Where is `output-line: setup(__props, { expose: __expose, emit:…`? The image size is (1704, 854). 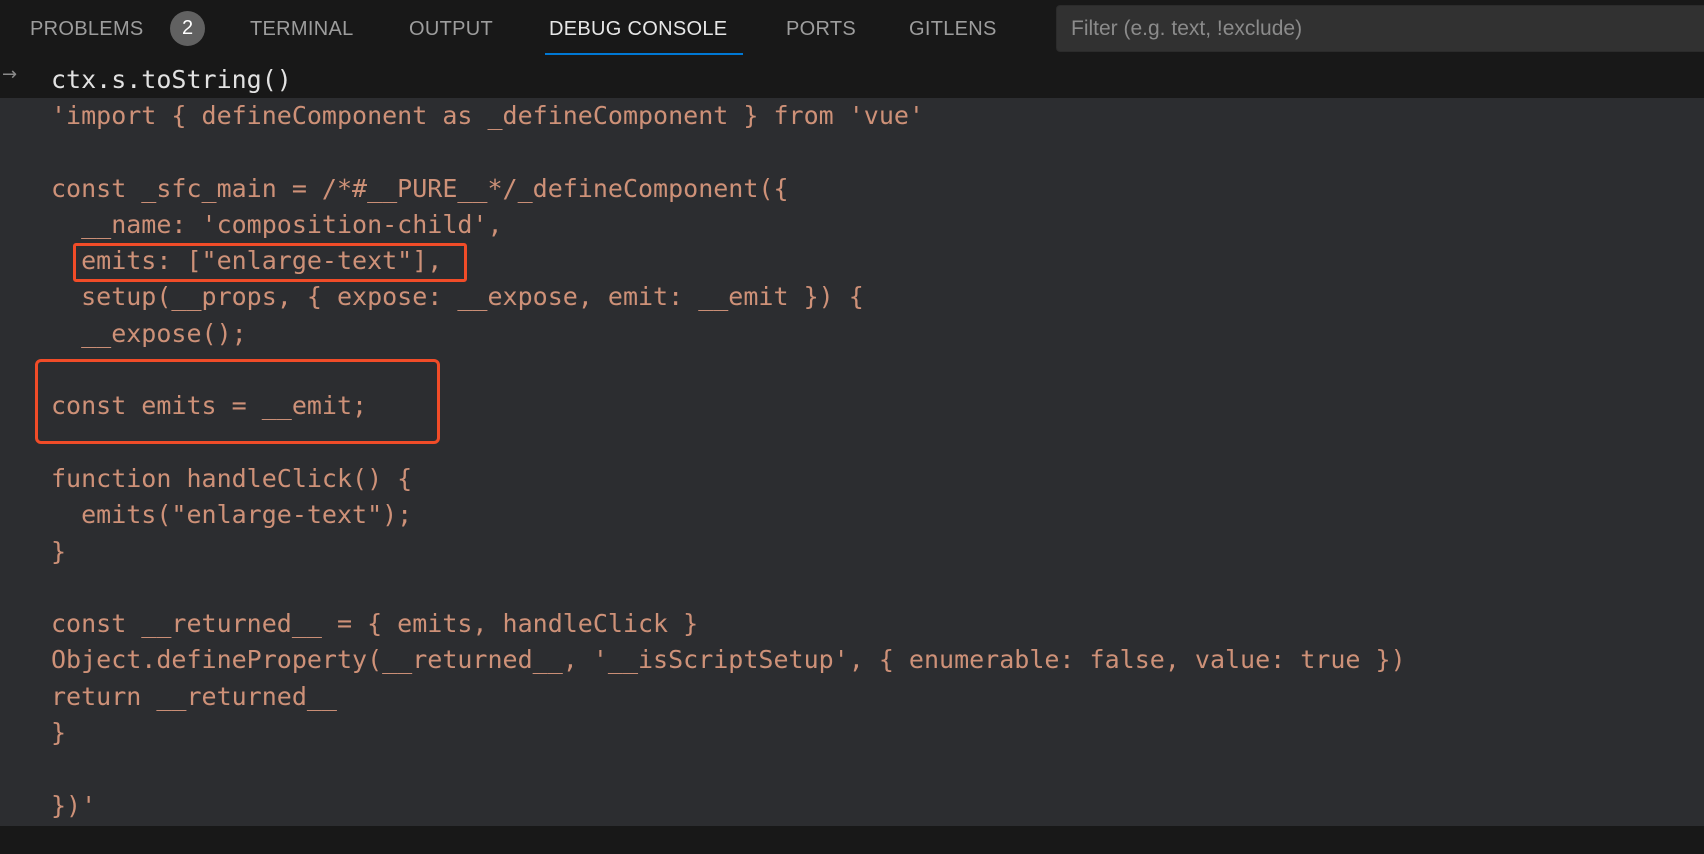 output-line: setup(__props, { expose: __expose, emit:… is located at coordinates (457, 297).